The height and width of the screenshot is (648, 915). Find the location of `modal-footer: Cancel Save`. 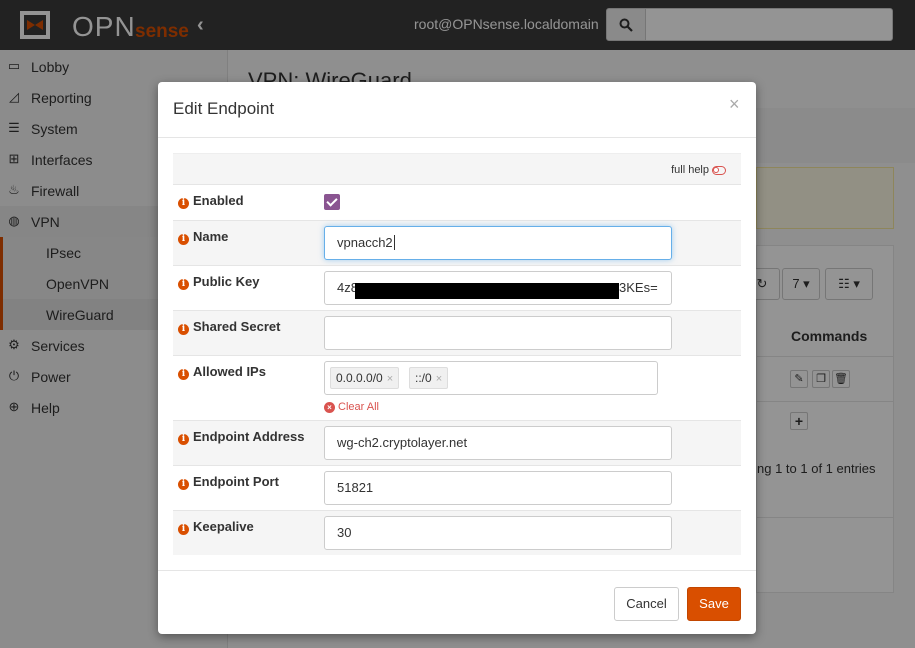

modal-footer: Cancel Save is located at coordinates (457, 602).